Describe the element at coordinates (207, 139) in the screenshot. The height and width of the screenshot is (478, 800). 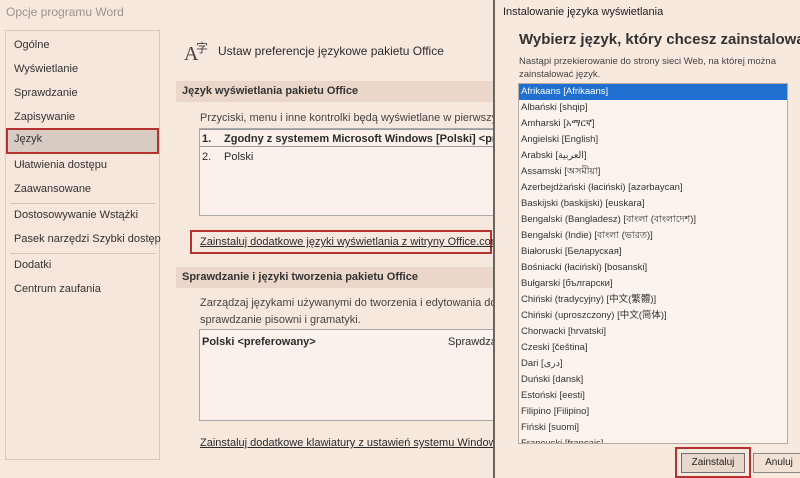
I see `list-item-number: 1.` at that location.